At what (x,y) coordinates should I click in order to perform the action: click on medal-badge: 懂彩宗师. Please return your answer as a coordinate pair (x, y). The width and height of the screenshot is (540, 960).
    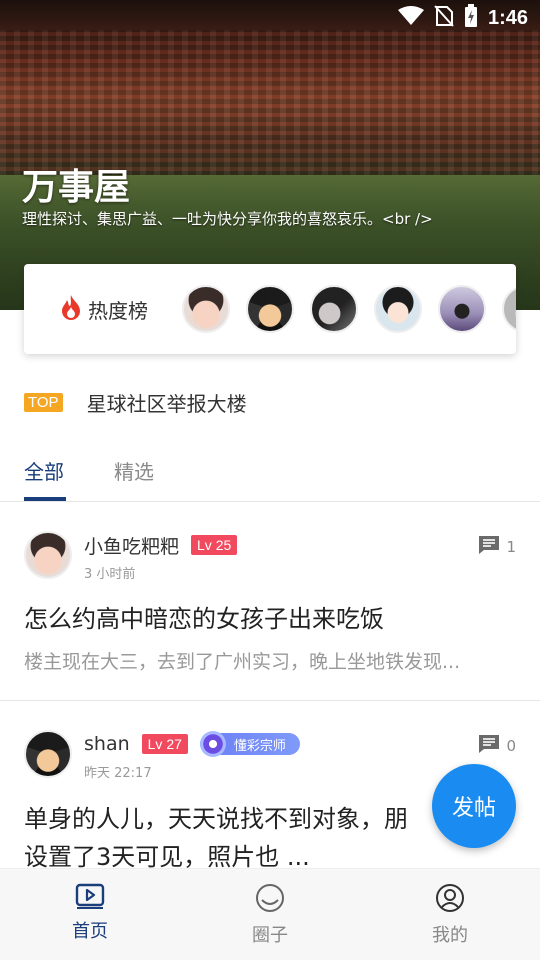
    Looking at the image, I should click on (248, 744).